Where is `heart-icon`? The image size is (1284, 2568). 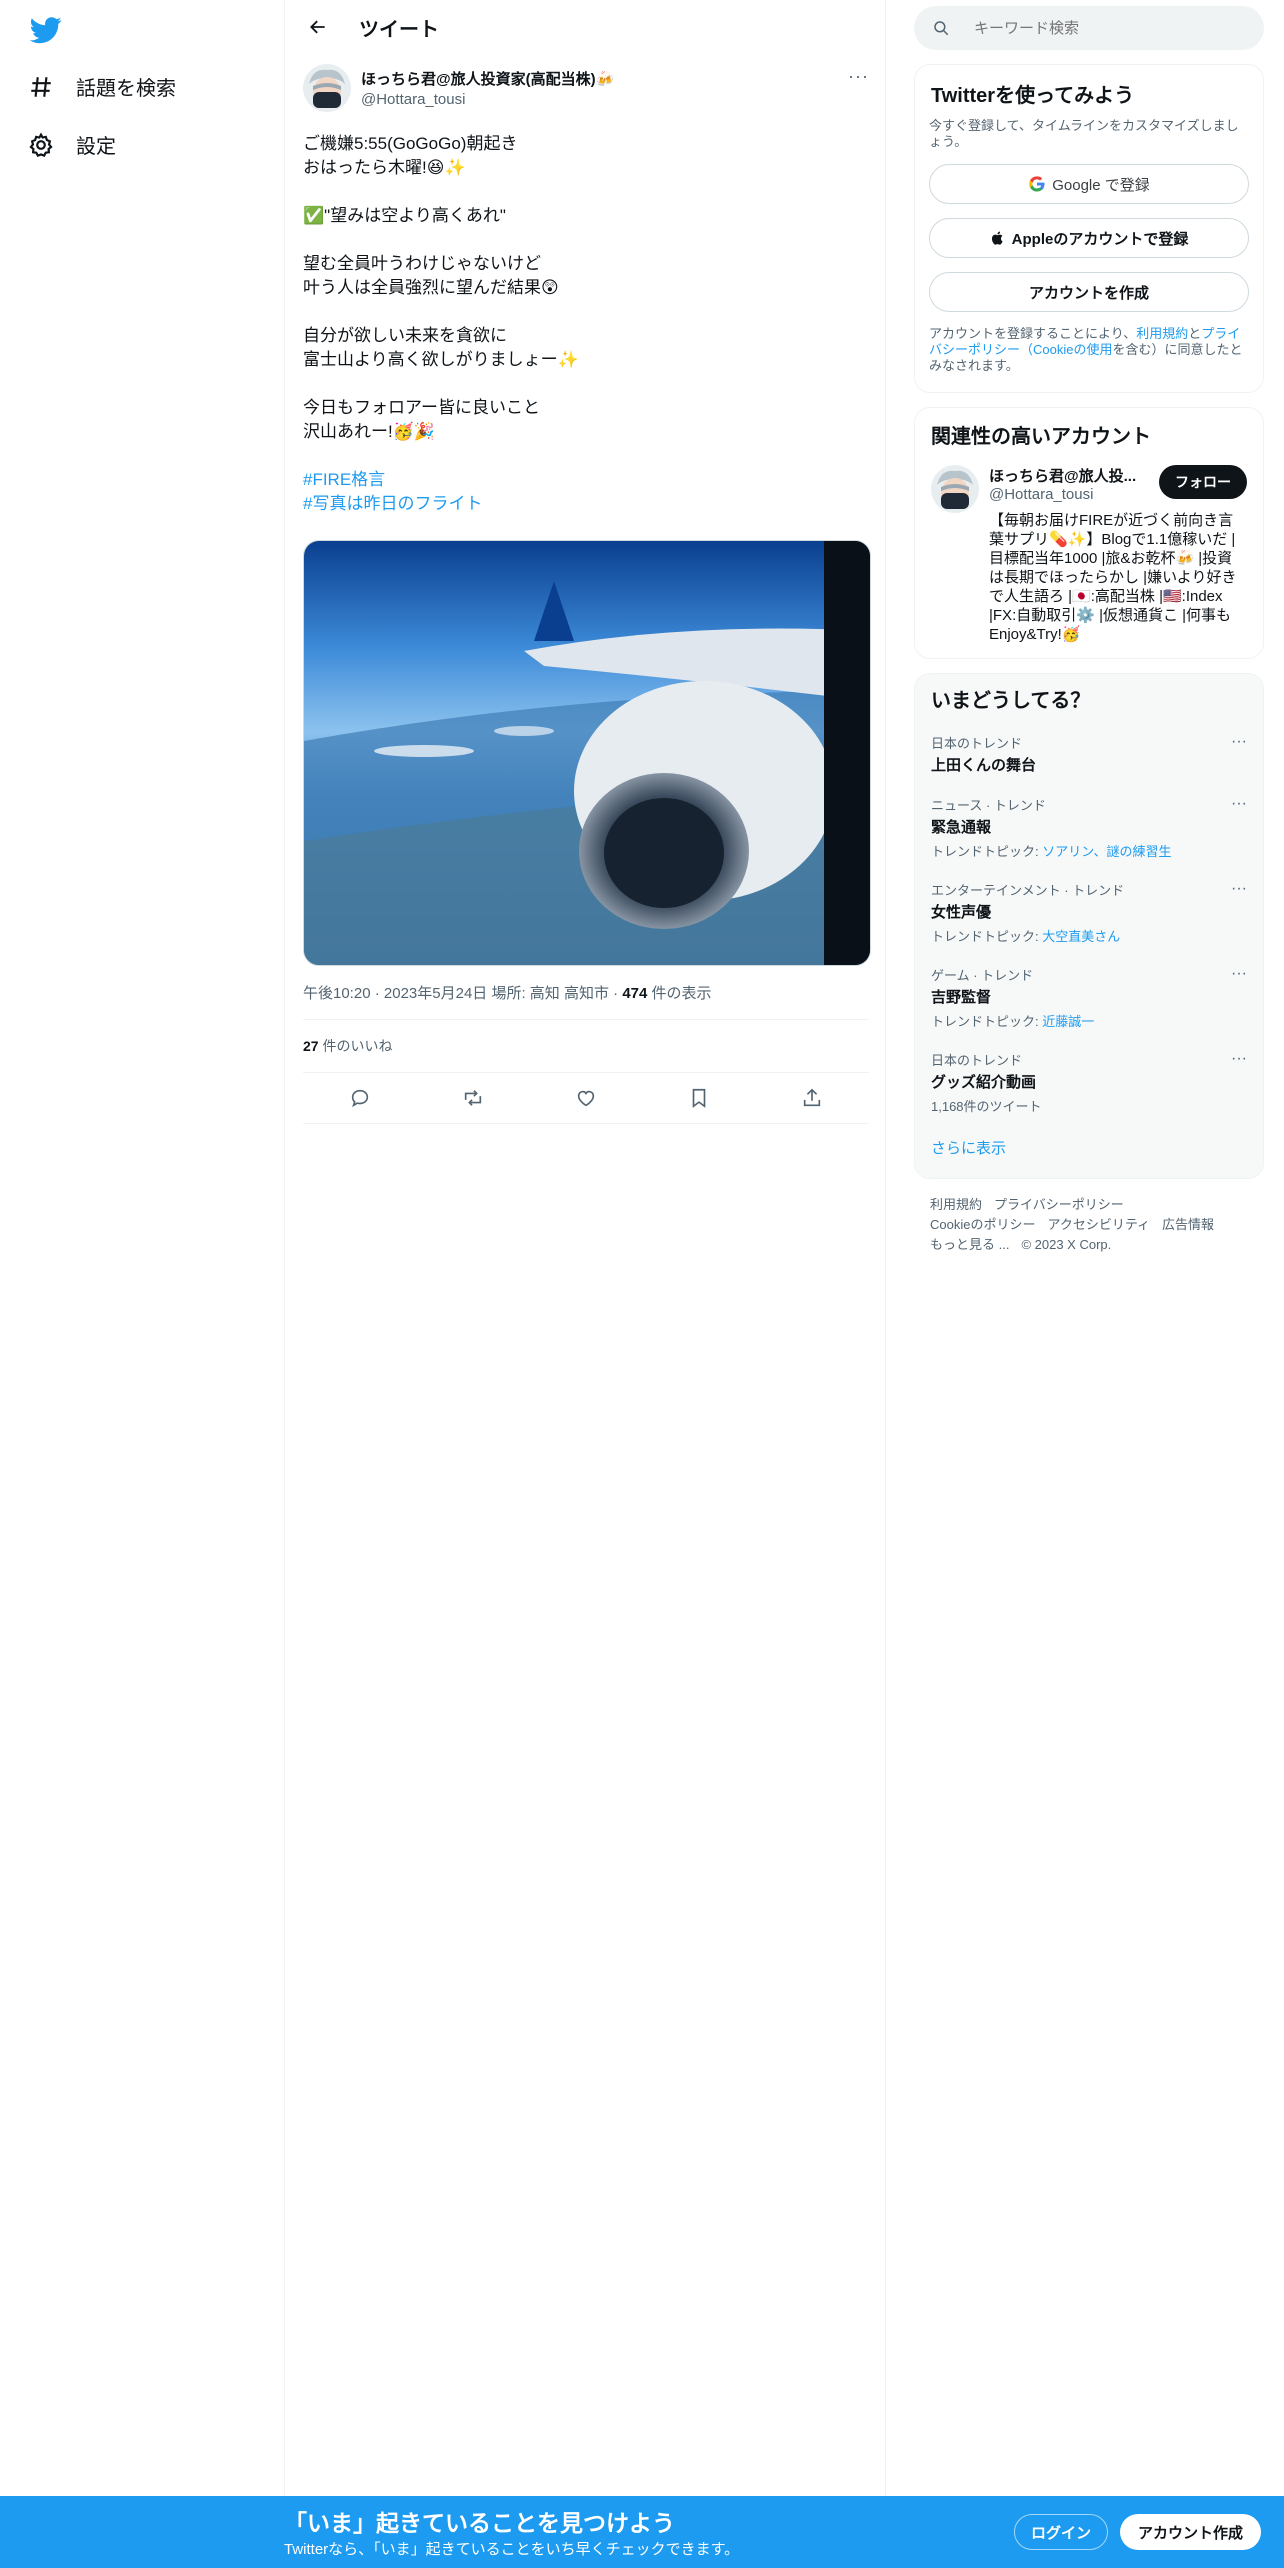
heart-icon is located at coordinates (586, 1098).